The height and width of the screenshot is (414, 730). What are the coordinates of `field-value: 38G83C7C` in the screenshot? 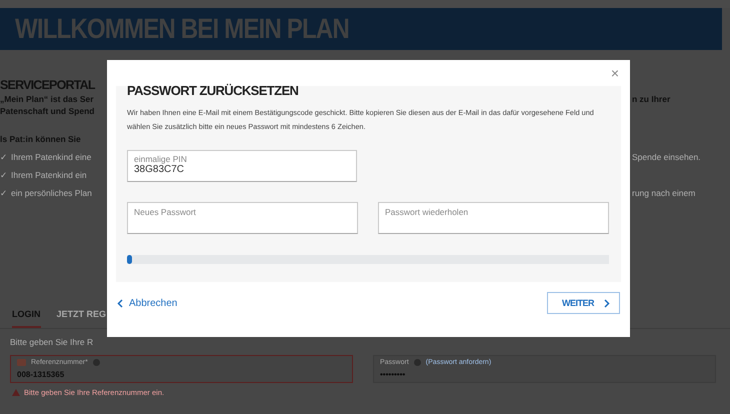 It's located at (160, 169).